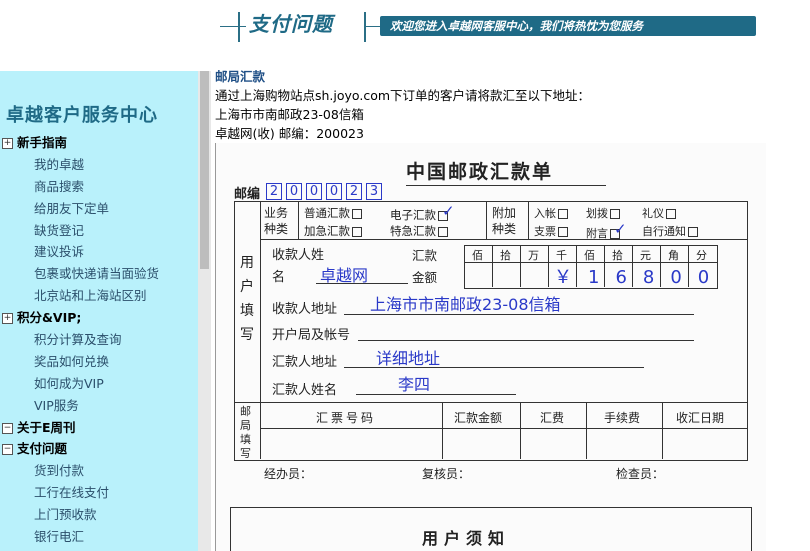 The height and width of the screenshot is (551, 810). What do you see at coordinates (247, 194) in the screenshot?
I see `zip-label: 邮编` at bounding box center [247, 194].